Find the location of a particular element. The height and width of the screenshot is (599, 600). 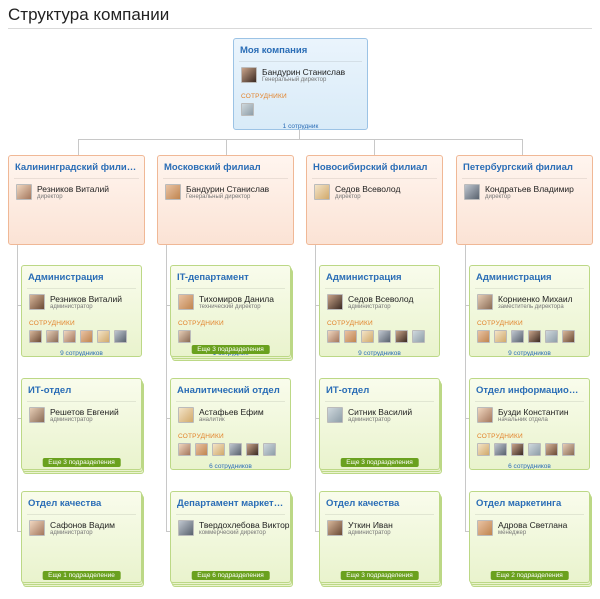

company-head: Бандурин Станислав Генеральный директор is located at coordinates (304, 78).